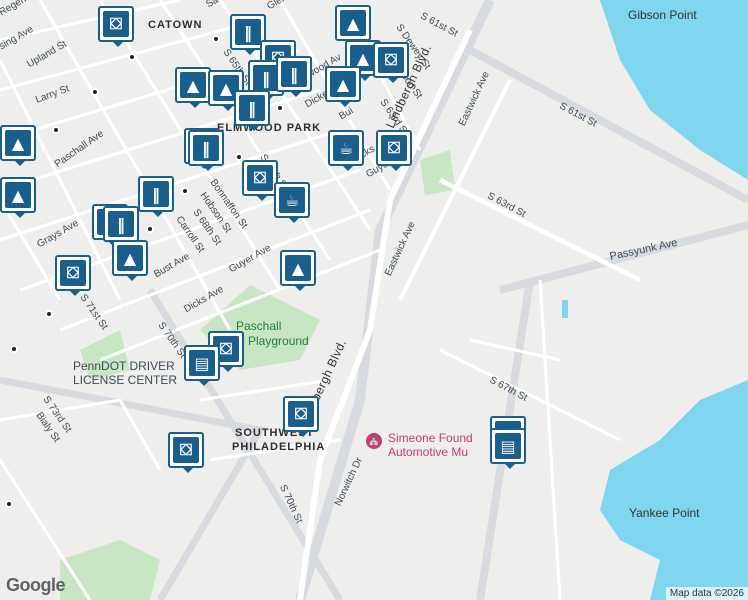 Image resolution: width=748 pixels, height=600 pixels. What do you see at coordinates (374, 441) in the screenshot?
I see `museum-icon: ⛪` at bounding box center [374, 441].